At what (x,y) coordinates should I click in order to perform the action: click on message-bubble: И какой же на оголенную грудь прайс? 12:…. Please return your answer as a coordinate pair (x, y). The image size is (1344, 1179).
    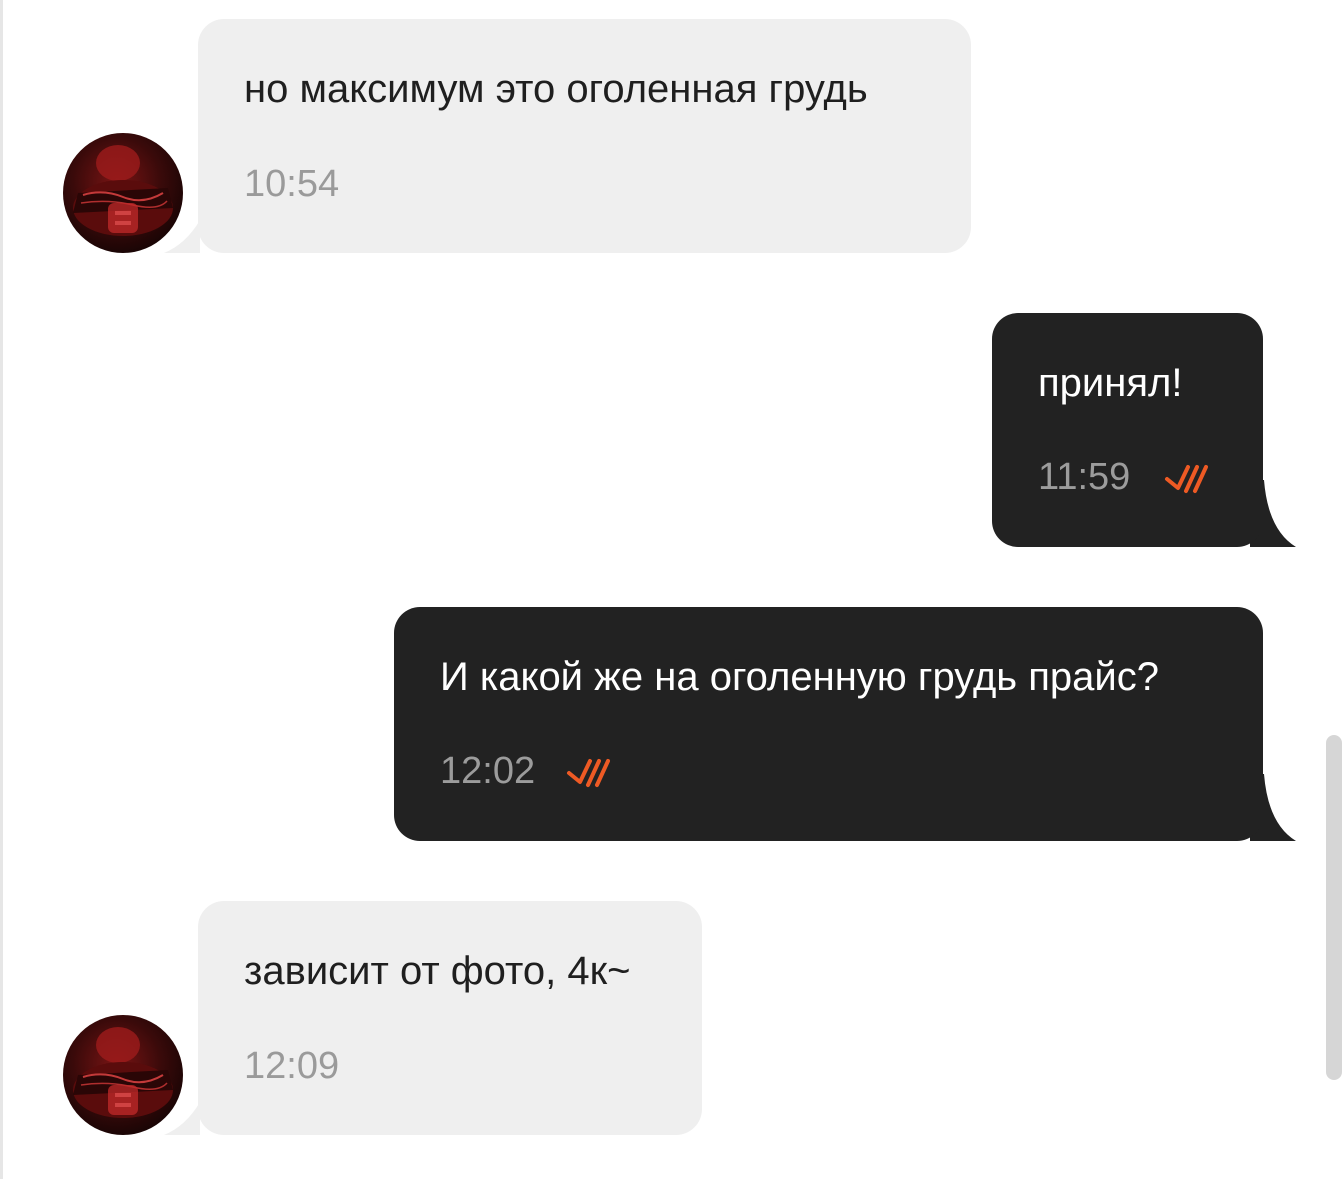
    Looking at the image, I should click on (828, 724).